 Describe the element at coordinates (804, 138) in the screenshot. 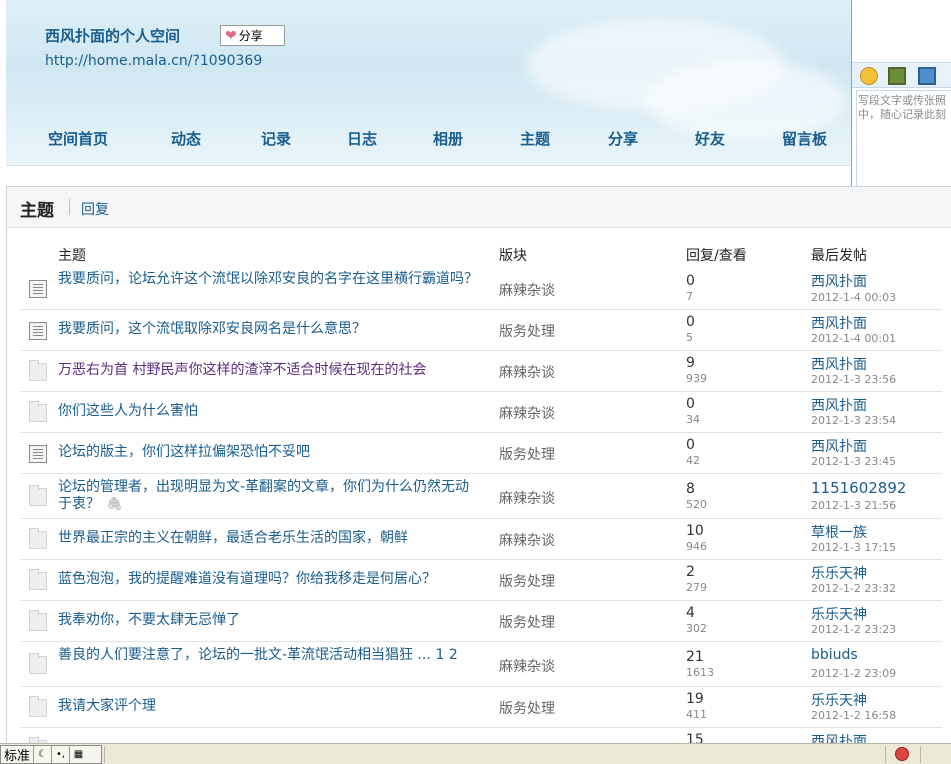

I see `nav-guestbook: 留言板` at that location.